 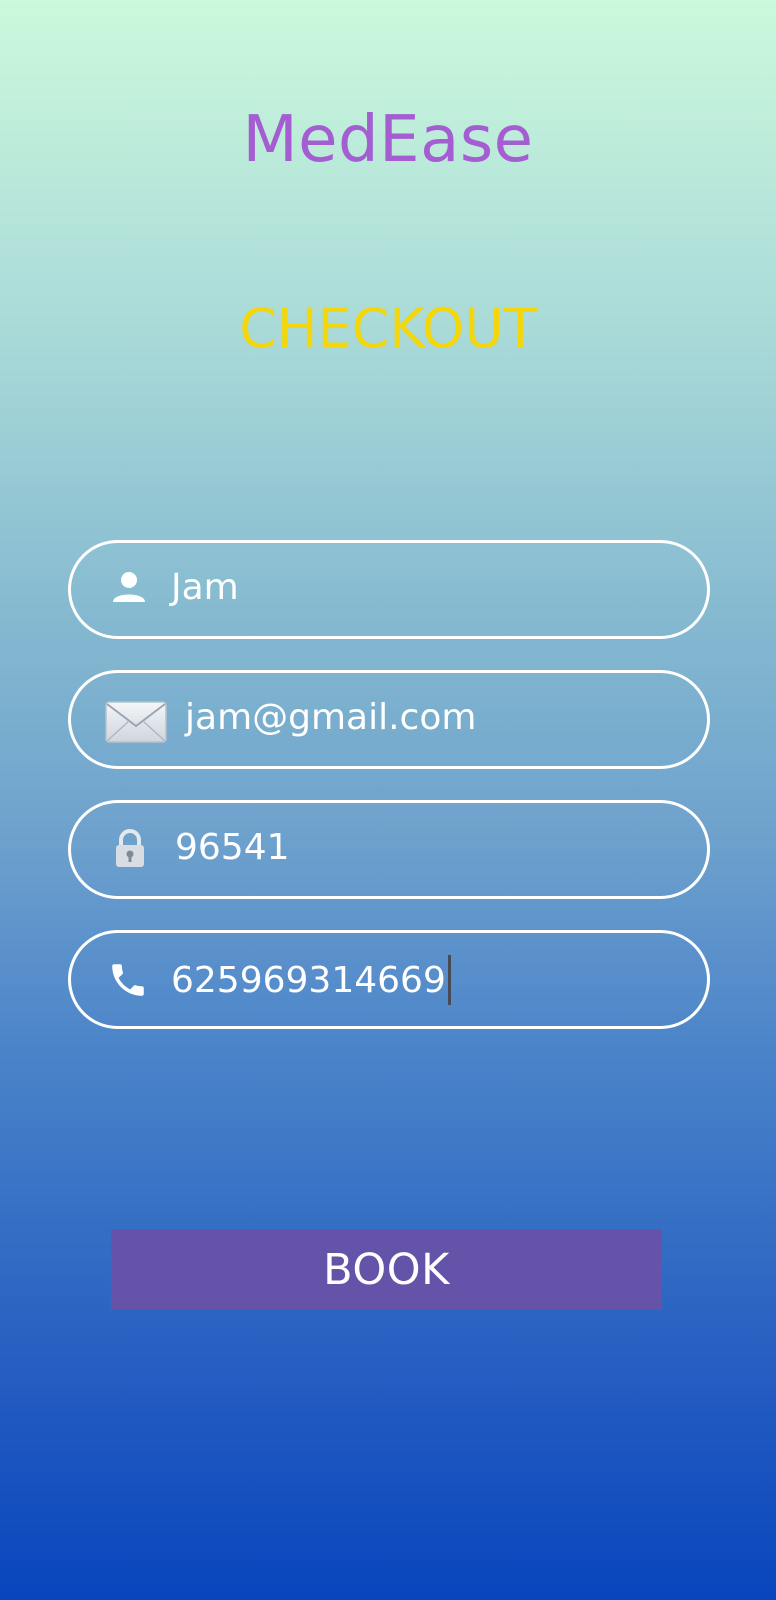 What do you see at coordinates (129, 587) in the screenshot?
I see `person-icon` at bounding box center [129, 587].